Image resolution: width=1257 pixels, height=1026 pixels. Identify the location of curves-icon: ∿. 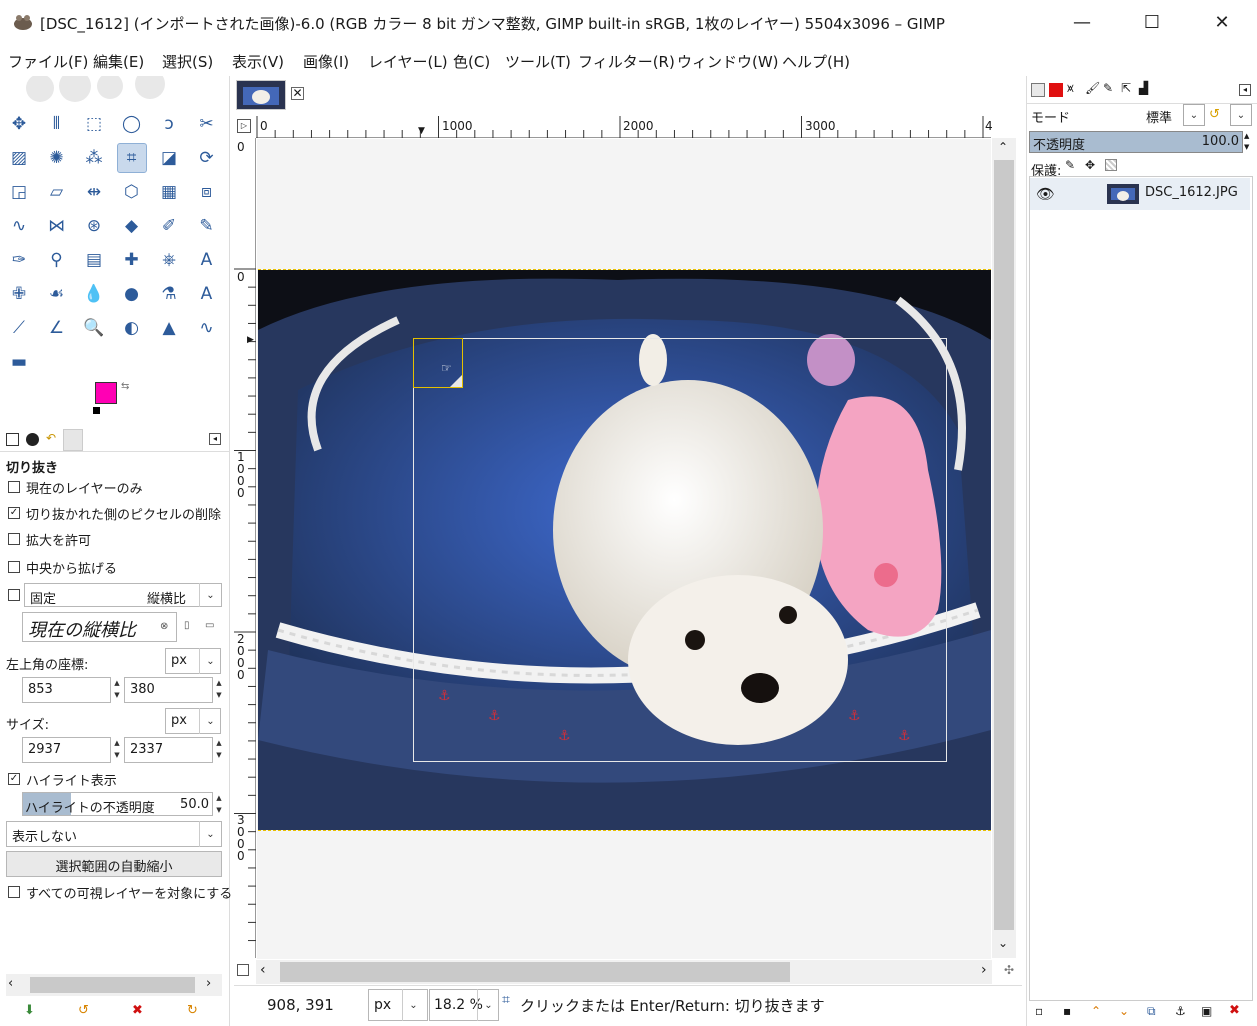
(207, 328).